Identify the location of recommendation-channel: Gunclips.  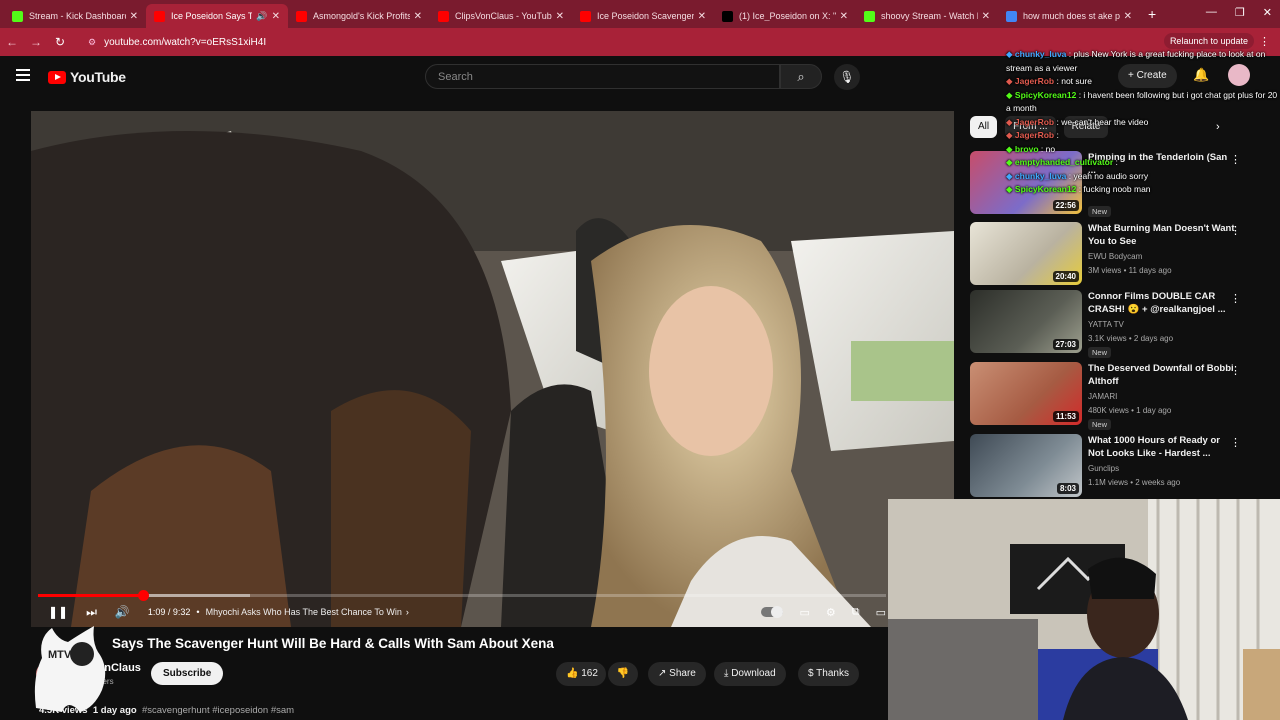
(1103, 468).